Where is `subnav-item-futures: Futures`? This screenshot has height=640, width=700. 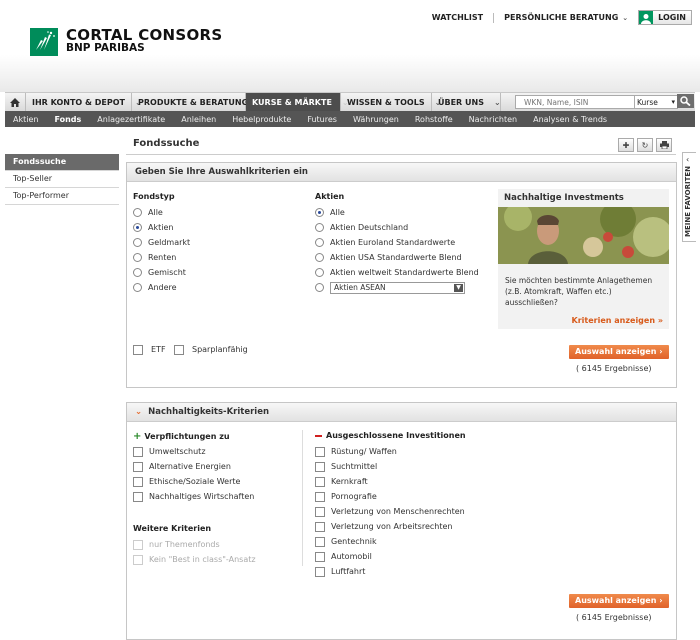
subnav-item-futures: Futures is located at coordinates (322, 119).